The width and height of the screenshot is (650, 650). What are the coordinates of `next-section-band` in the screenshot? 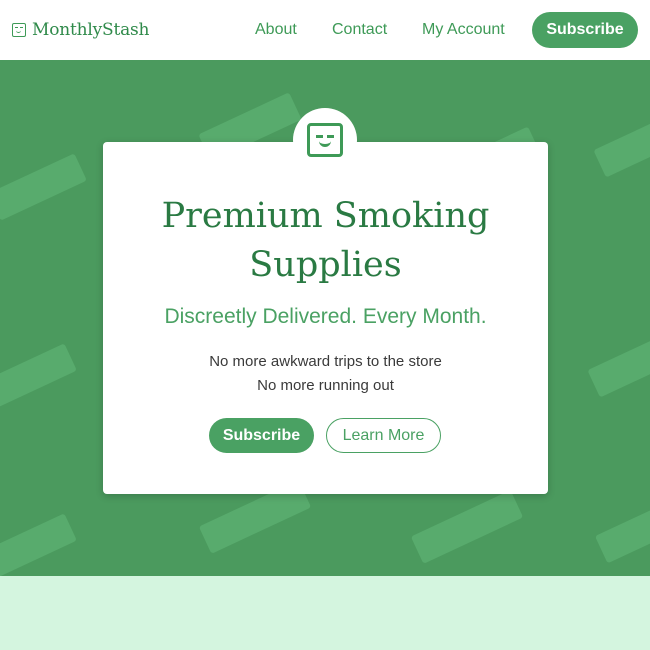 It's located at (325, 613).